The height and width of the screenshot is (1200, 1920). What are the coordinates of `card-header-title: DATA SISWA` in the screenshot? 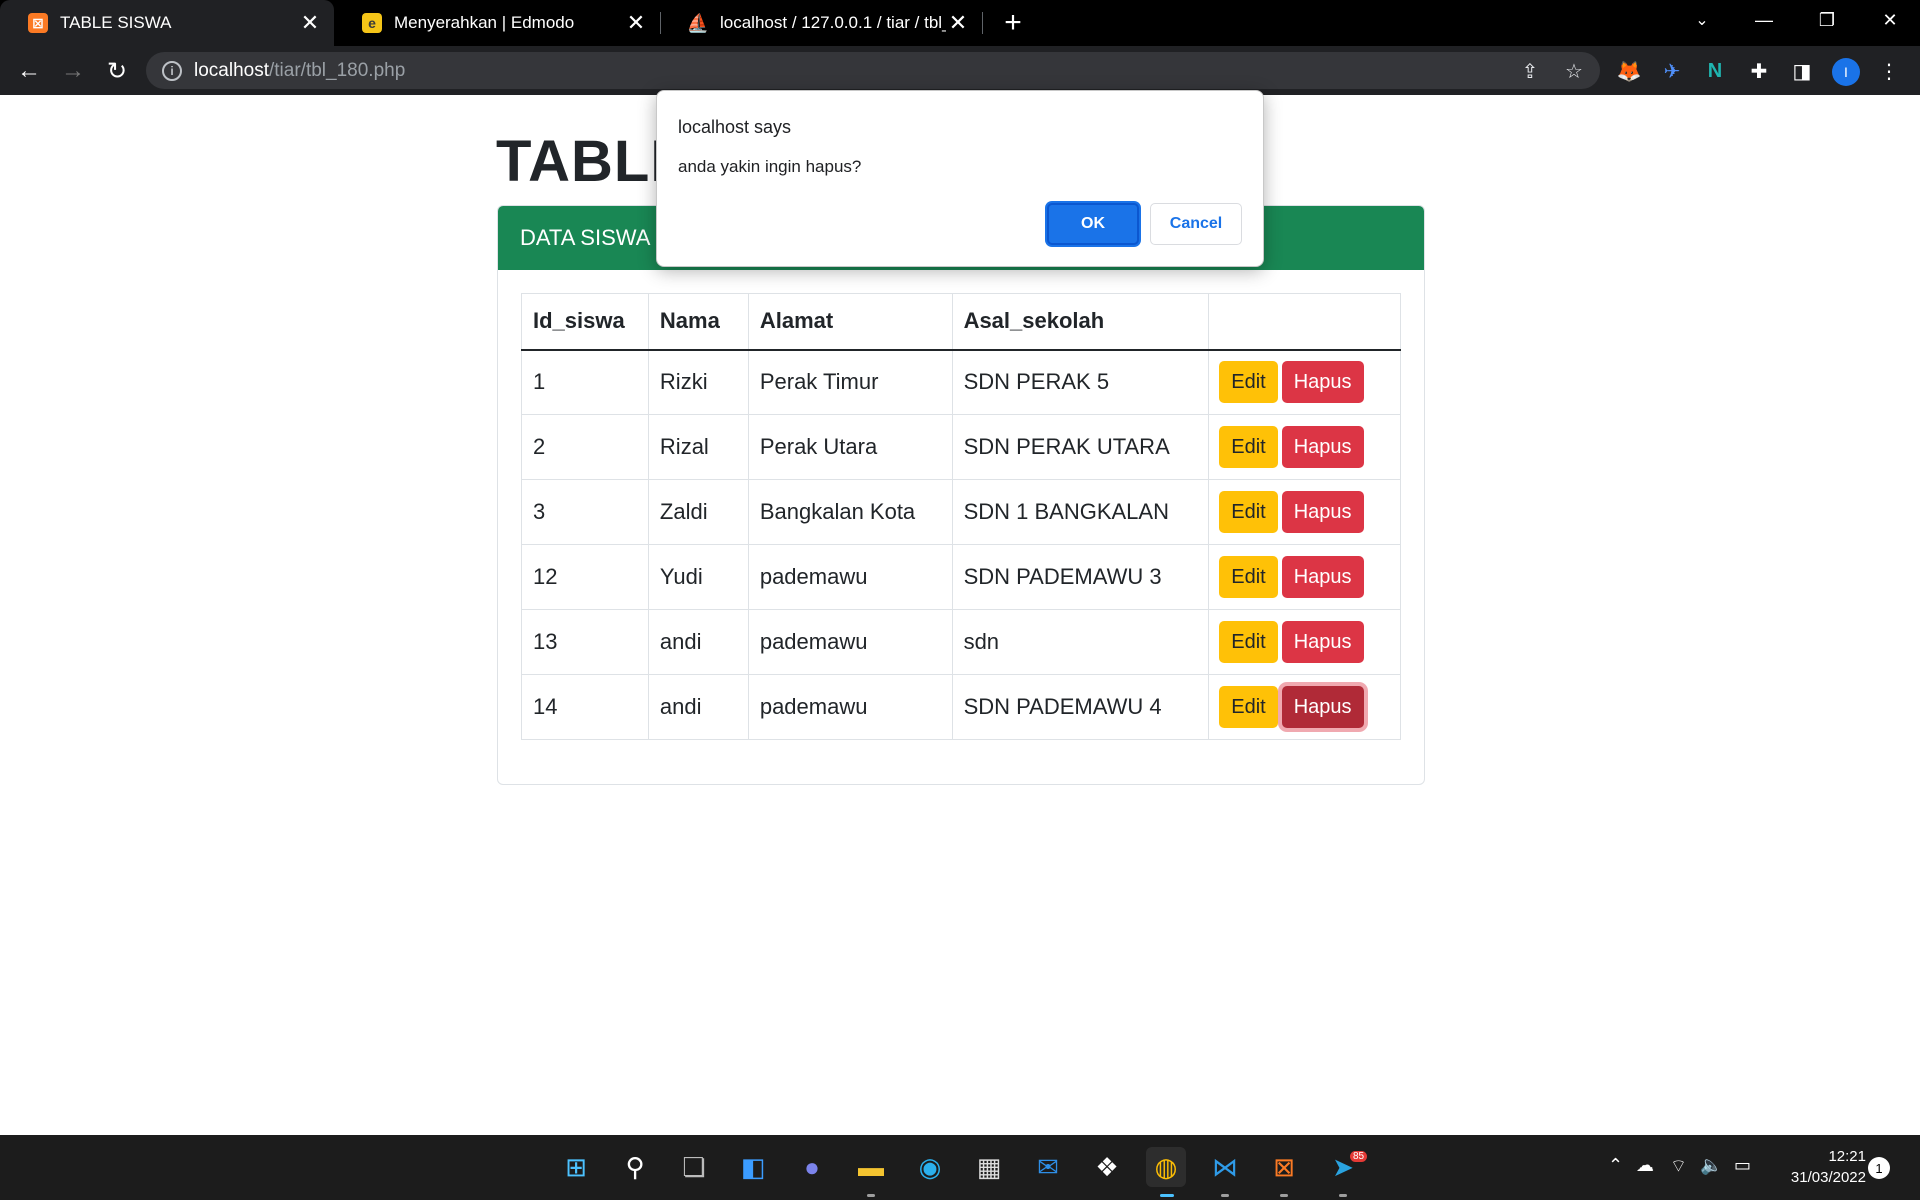 It's located at (585, 237).